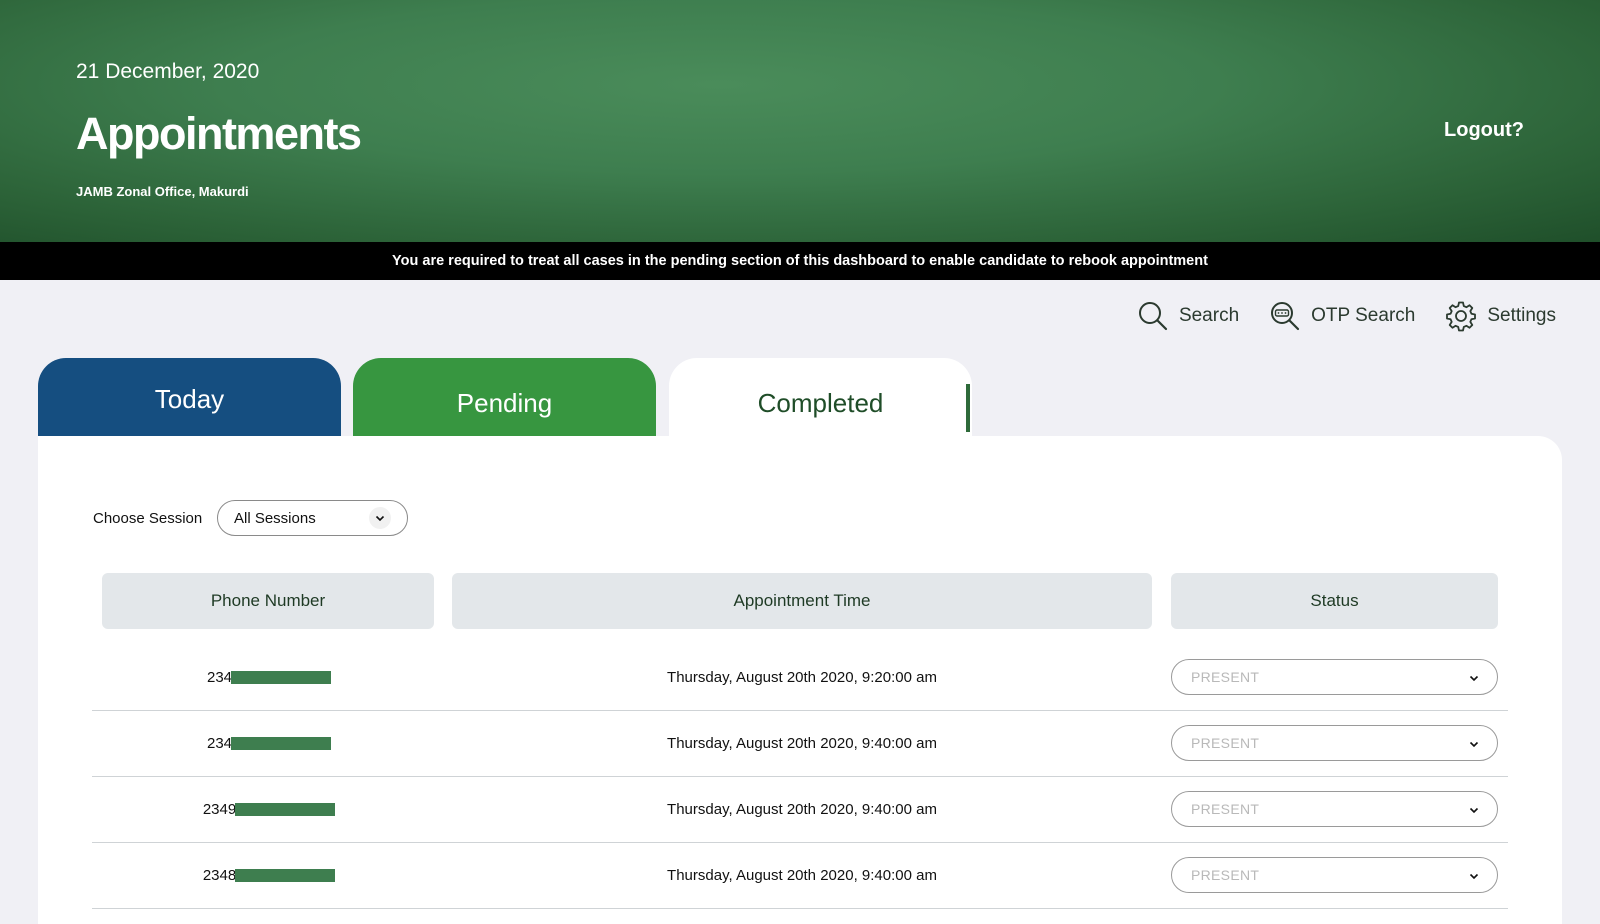 Image resolution: width=1600 pixels, height=924 pixels. I want to click on search-icon, so click(1153, 316).